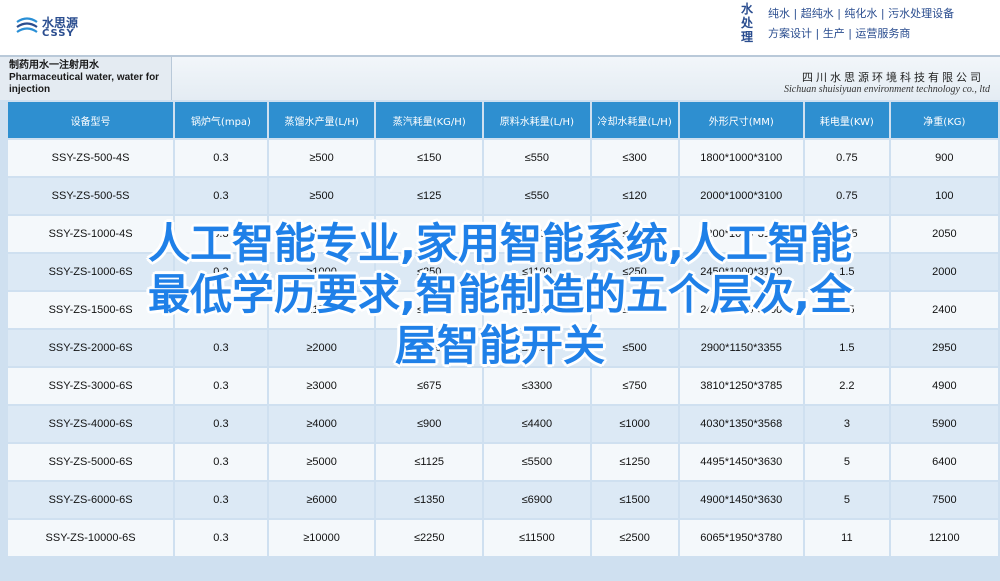  Describe the element at coordinates (741, 120) in the screenshot. I see `header-dimensions: 外形尺寸(MM)` at that location.